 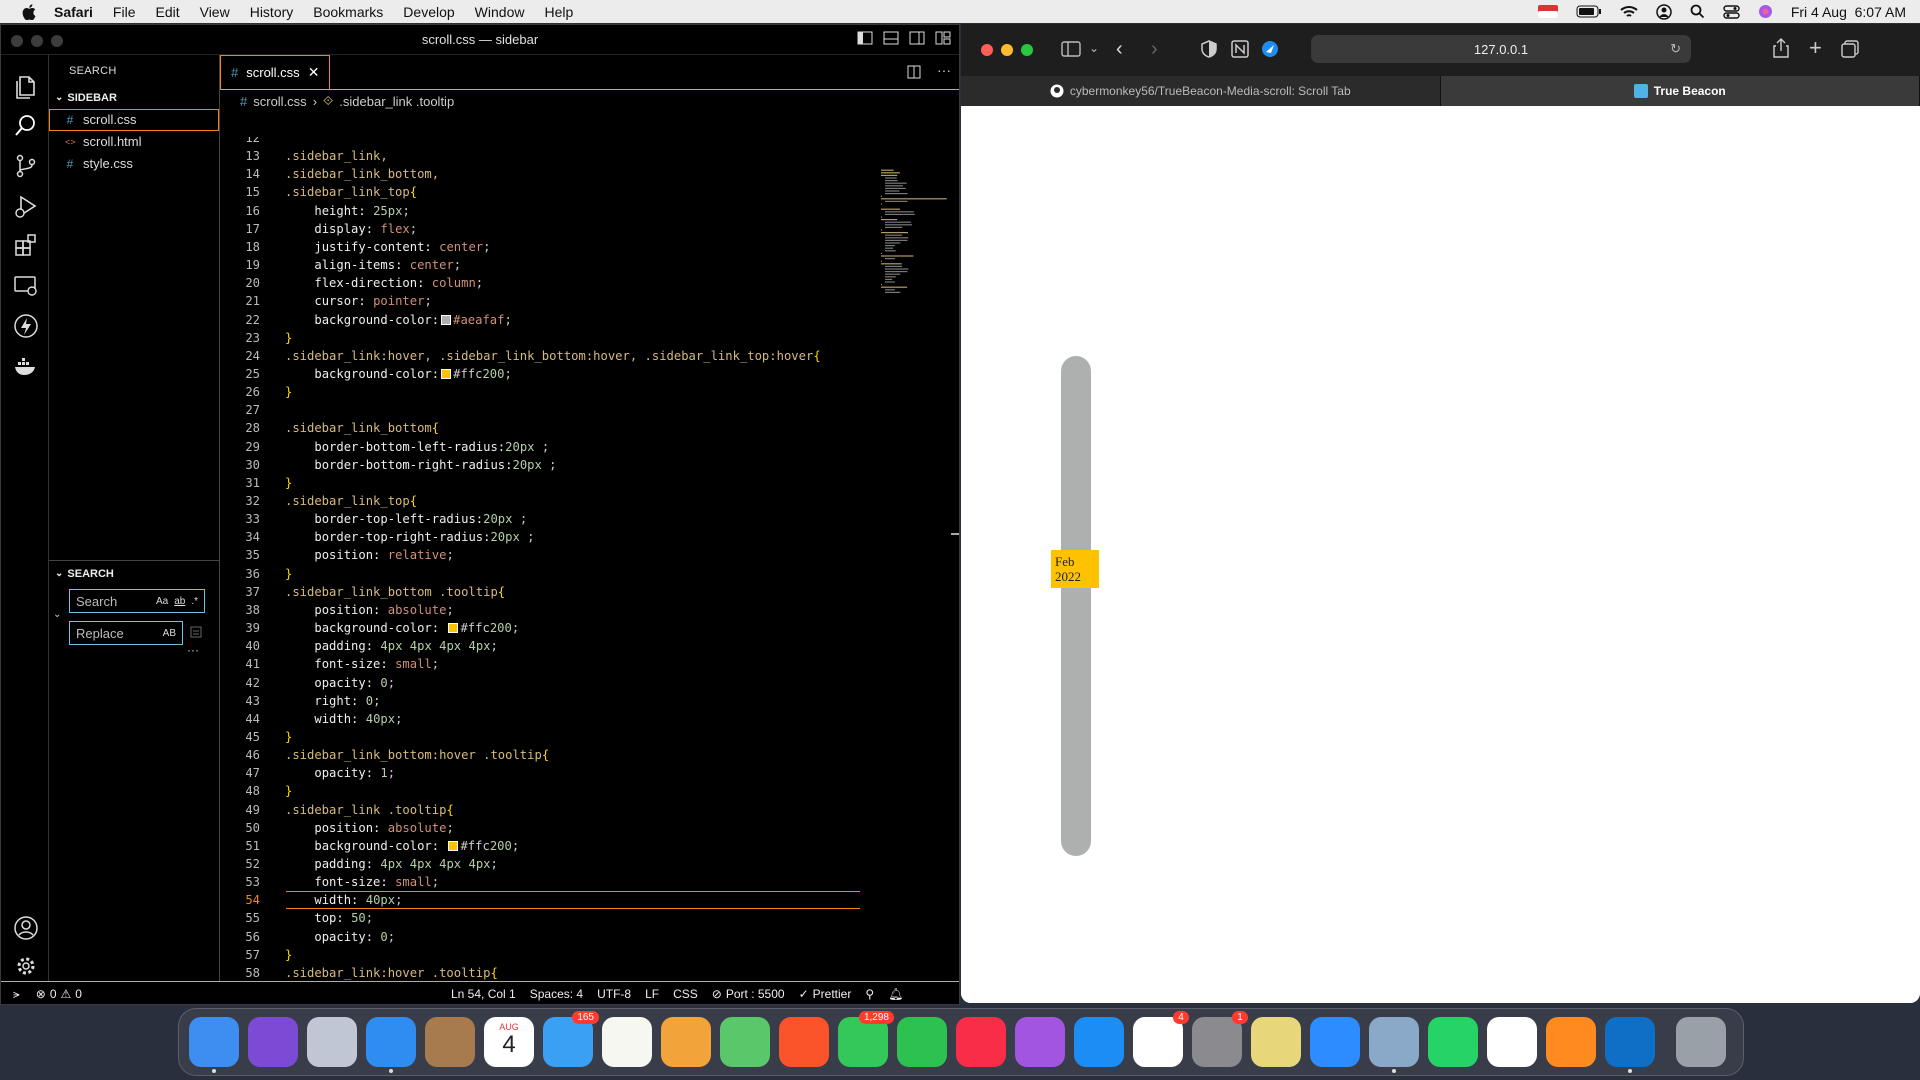 I want to click on code-line: 34 border-top-right-radius:20px ;, so click(x=540, y=537).